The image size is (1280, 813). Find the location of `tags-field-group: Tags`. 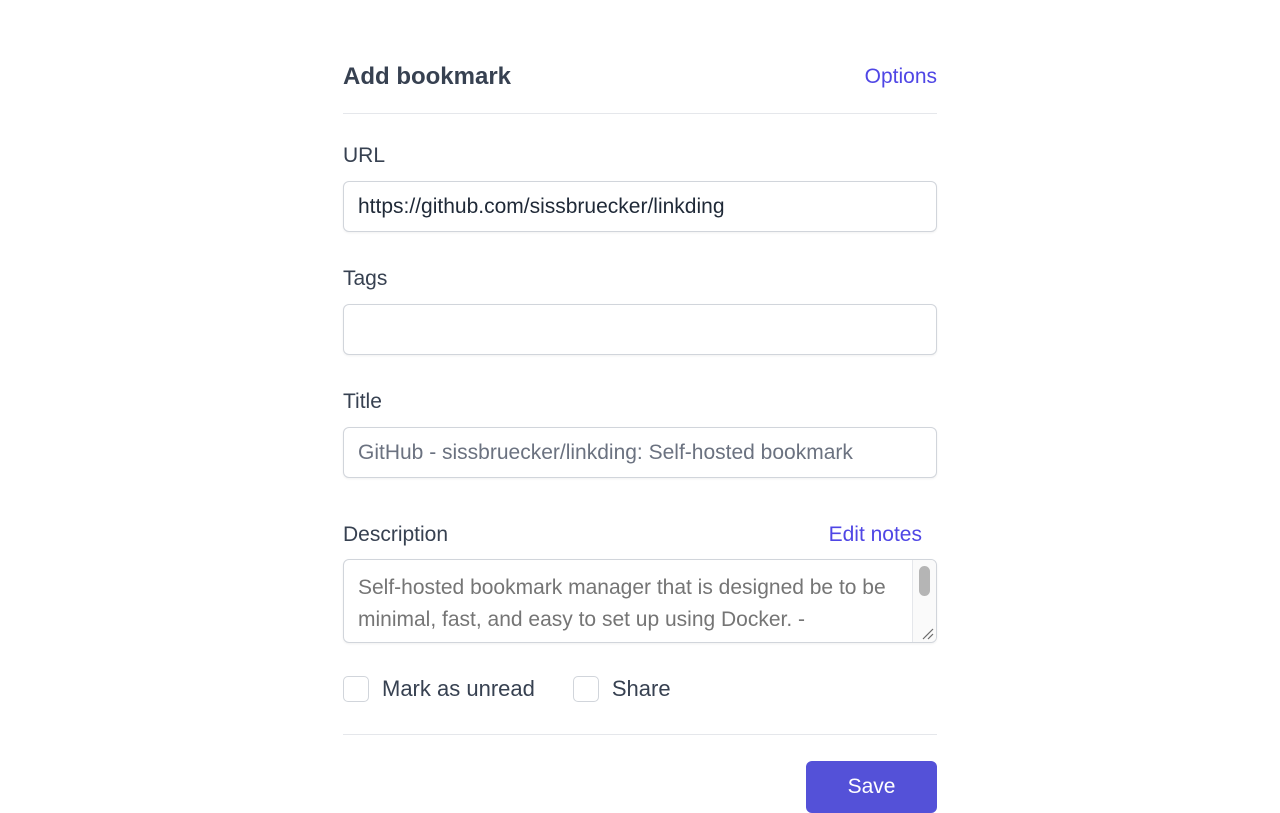

tags-field-group: Tags is located at coordinates (640, 311).